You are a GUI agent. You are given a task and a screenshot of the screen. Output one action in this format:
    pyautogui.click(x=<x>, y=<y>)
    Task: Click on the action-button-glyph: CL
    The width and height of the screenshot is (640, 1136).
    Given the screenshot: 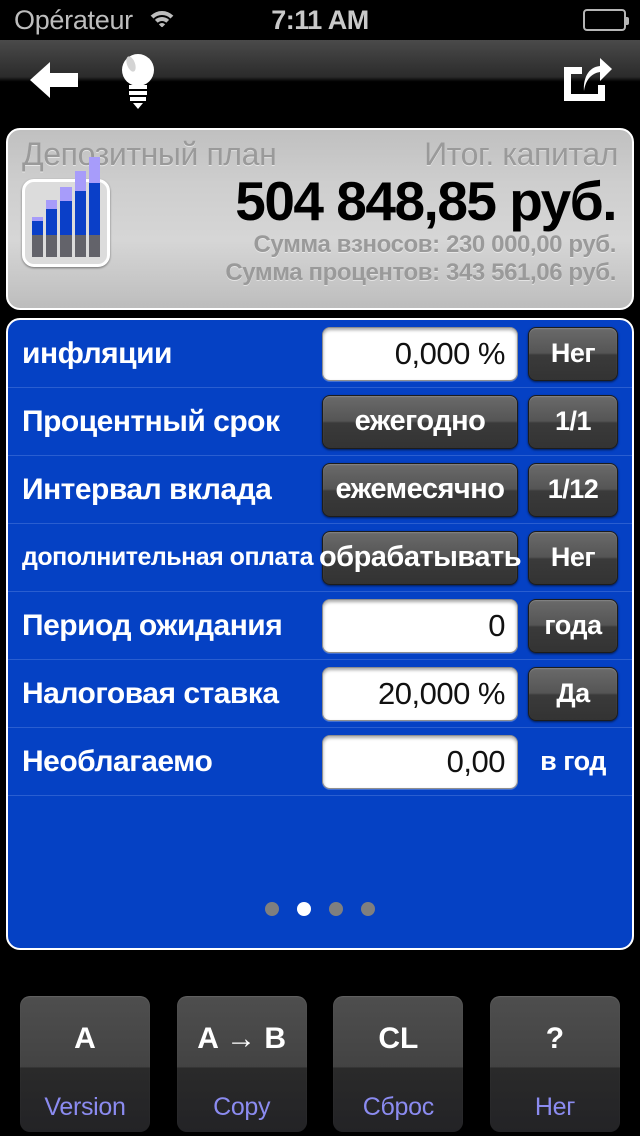 What is the action you would take?
    pyautogui.click(x=398, y=1038)
    